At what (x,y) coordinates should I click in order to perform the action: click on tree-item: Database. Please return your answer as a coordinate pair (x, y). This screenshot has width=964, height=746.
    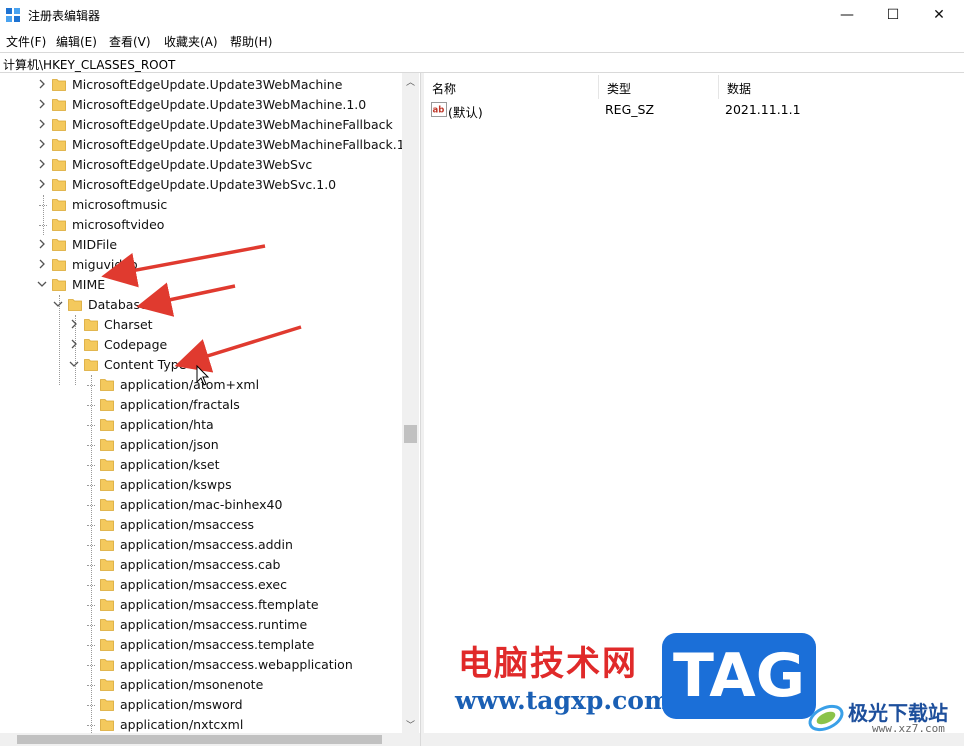
    Looking at the image, I should click on (201, 305).